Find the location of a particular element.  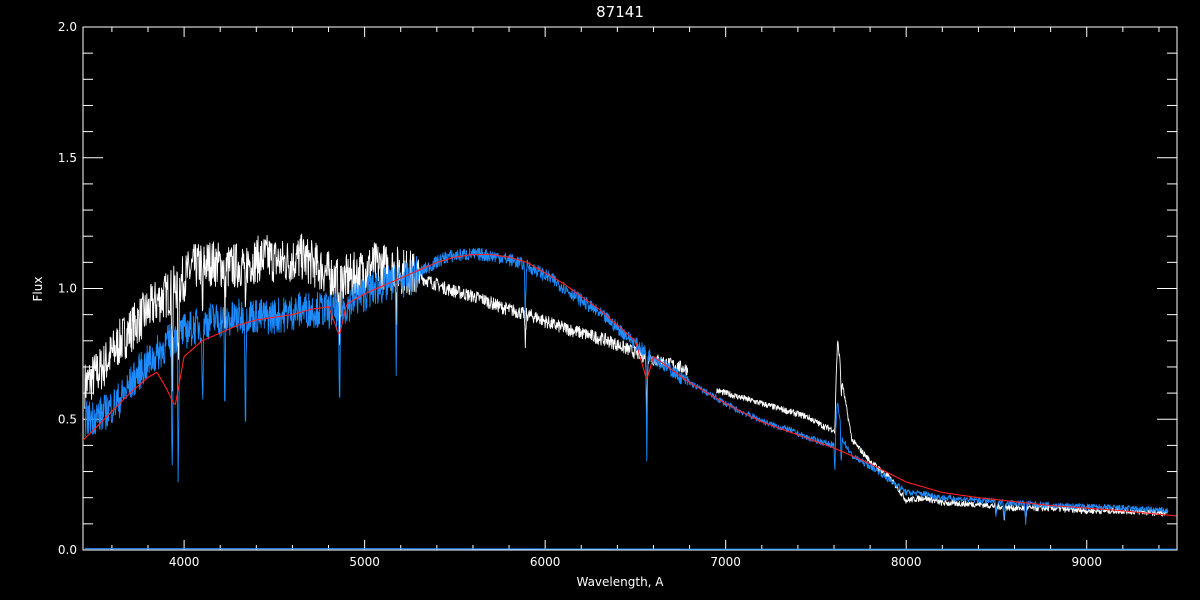

x-axis-label: Wavelength, A is located at coordinates (620, 582).